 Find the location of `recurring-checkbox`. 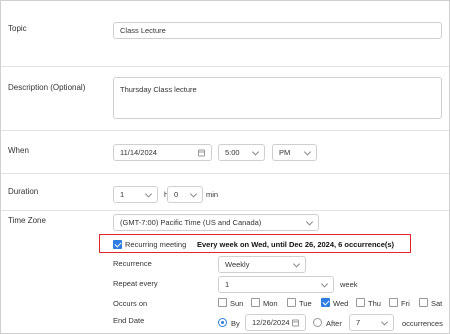

recurring-checkbox is located at coordinates (117, 244).